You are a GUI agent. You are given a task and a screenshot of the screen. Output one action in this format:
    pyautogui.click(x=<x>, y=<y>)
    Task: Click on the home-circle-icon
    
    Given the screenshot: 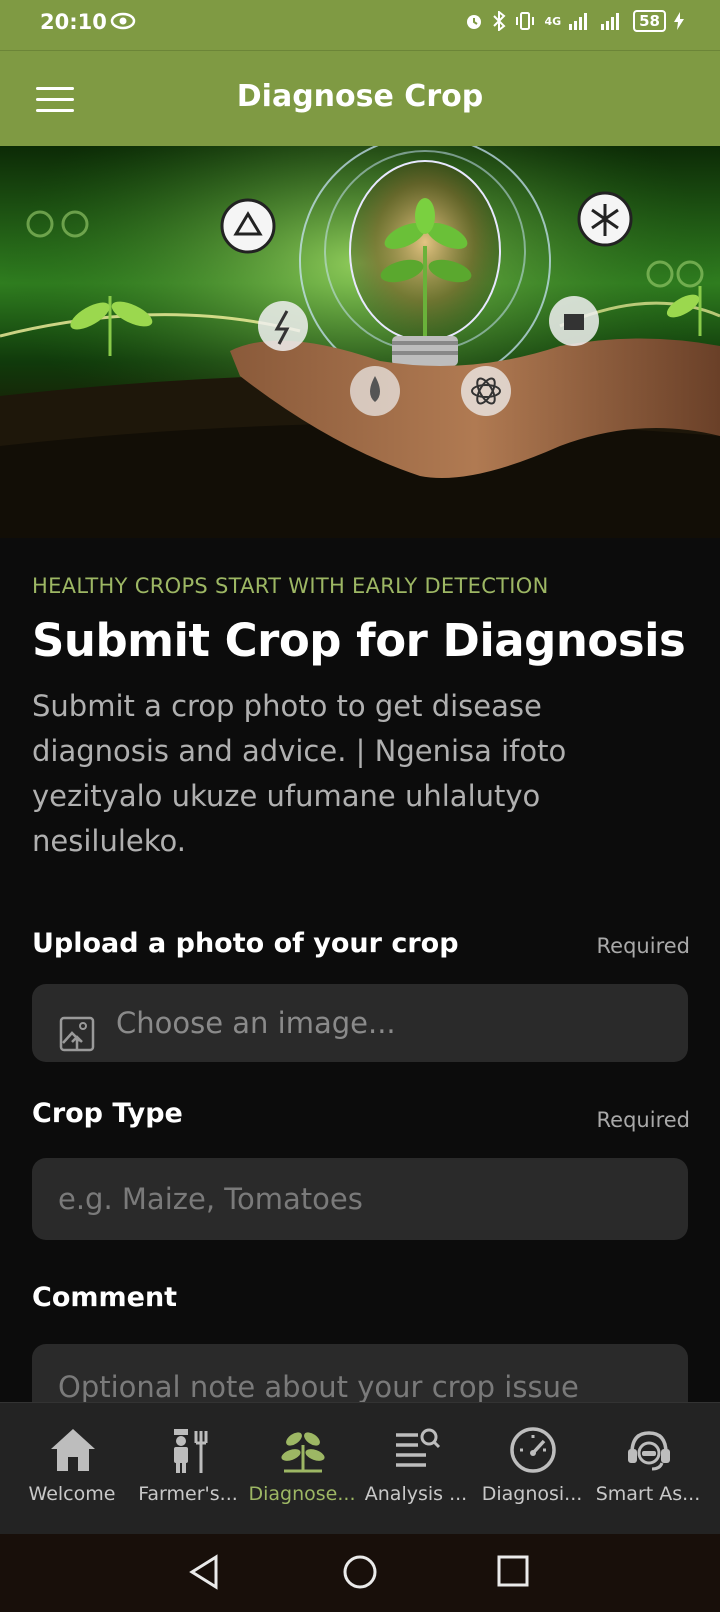 What is the action you would take?
    pyautogui.click(x=360, y=1574)
    